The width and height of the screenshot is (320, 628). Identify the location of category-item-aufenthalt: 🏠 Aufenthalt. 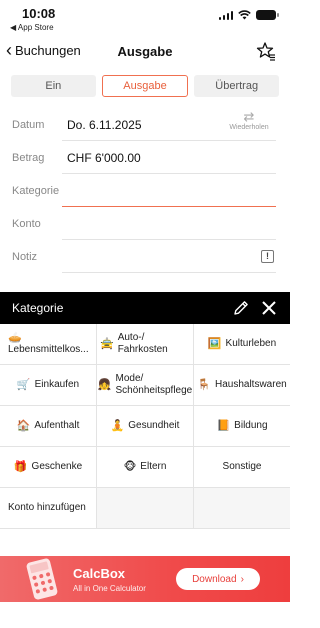
(48, 426).